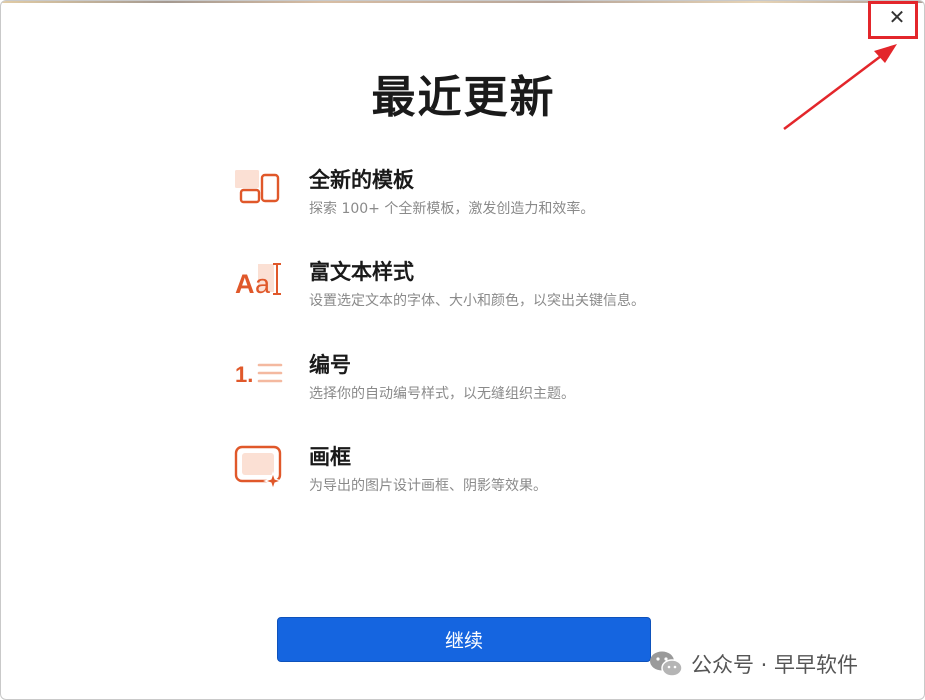  What do you see at coordinates (462, 2) in the screenshot?
I see `background-strip` at bounding box center [462, 2].